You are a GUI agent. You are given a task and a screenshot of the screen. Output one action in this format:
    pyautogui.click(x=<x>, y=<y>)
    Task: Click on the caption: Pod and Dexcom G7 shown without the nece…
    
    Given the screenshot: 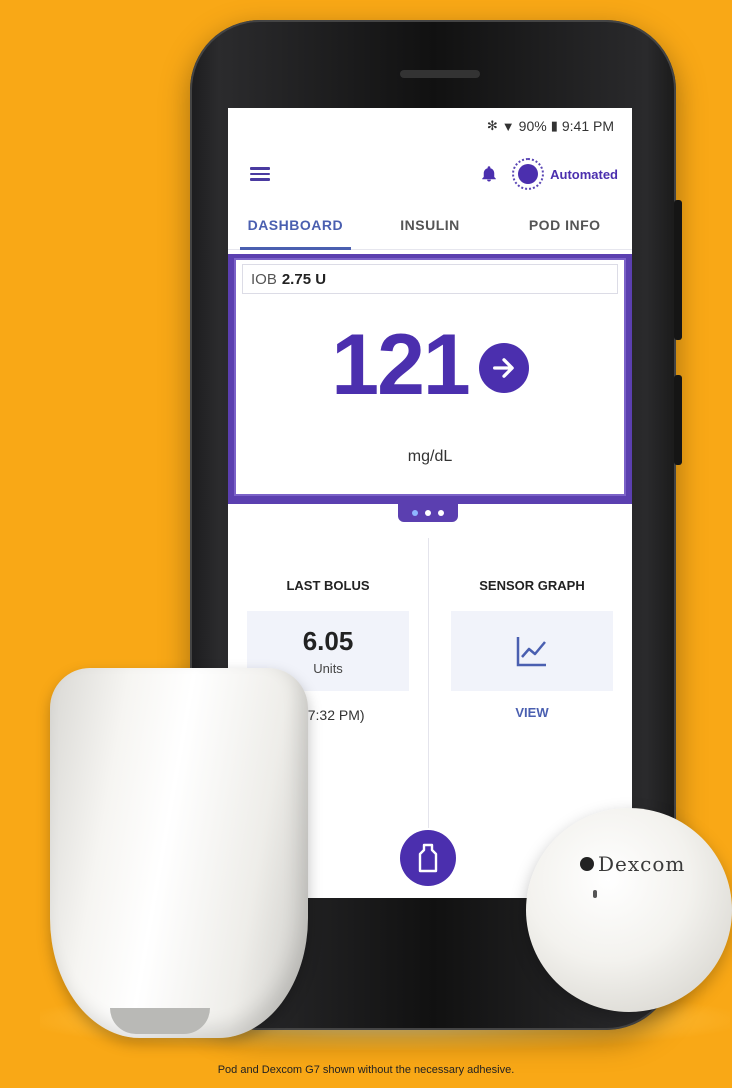 What is the action you would take?
    pyautogui.click(x=366, y=1070)
    